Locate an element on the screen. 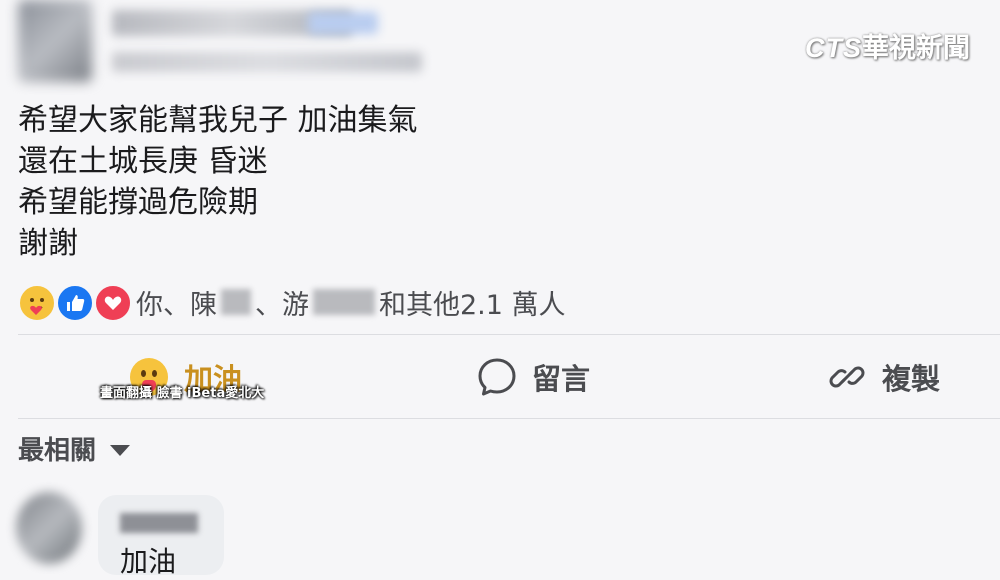 Image resolution: width=1000 pixels, height=580 pixels. comment-sort-dropdown: 最相關 is located at coordinates (74, 448).